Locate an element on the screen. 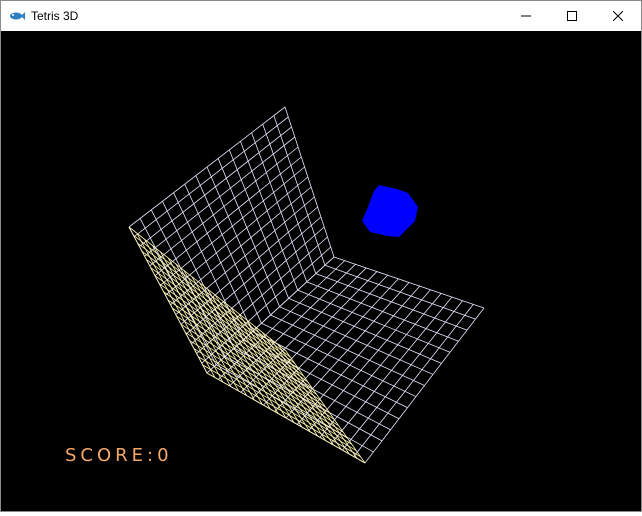 This screenshot has width=642, height=516. maximize-icon is located at coordinates (572, 16).